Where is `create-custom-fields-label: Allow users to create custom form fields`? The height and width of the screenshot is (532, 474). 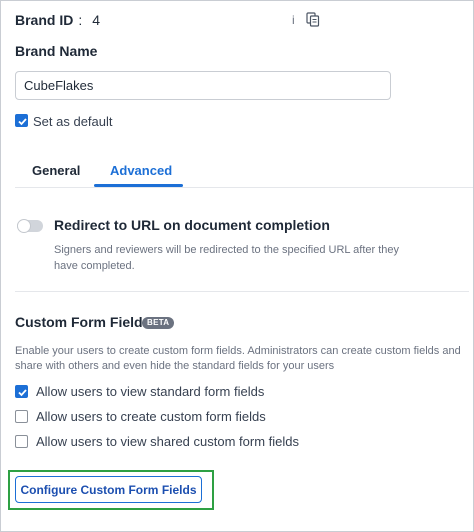
create-custom-fields-label: Allow users to create custom form fields is located at coordinates (151, 416).